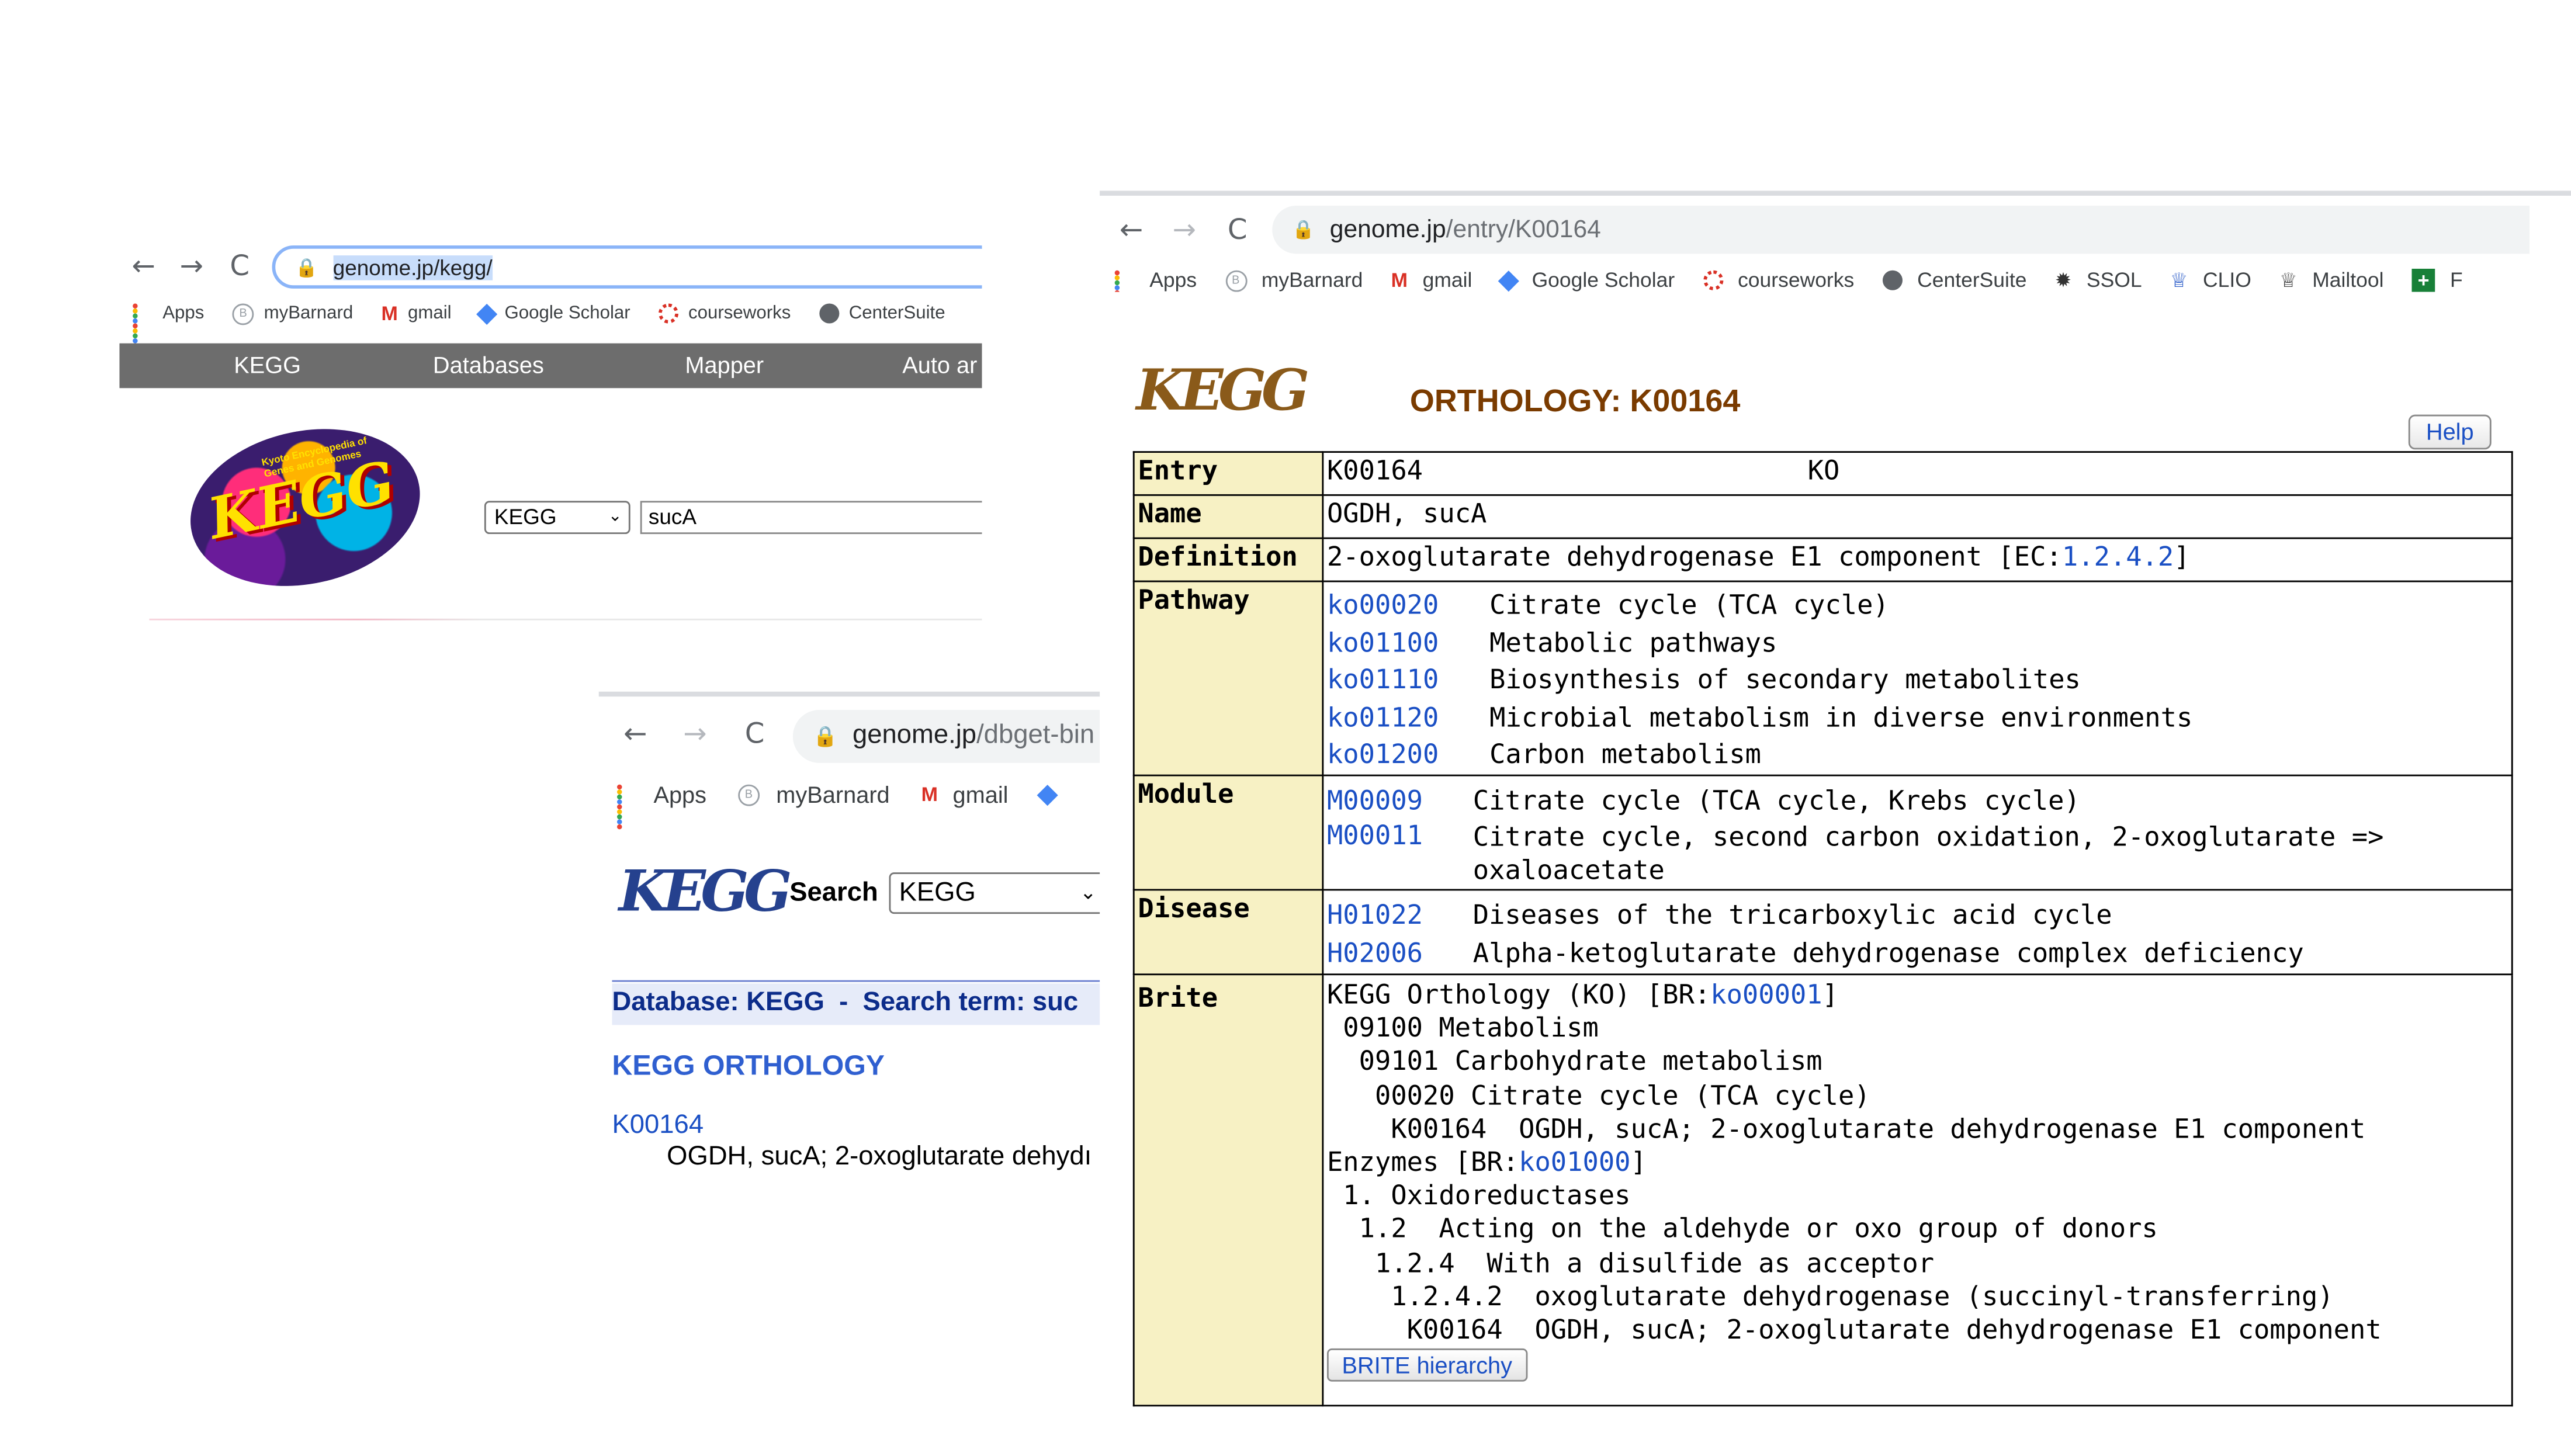  I want to click on pathway-link: ko01100, so click(1408, 643).